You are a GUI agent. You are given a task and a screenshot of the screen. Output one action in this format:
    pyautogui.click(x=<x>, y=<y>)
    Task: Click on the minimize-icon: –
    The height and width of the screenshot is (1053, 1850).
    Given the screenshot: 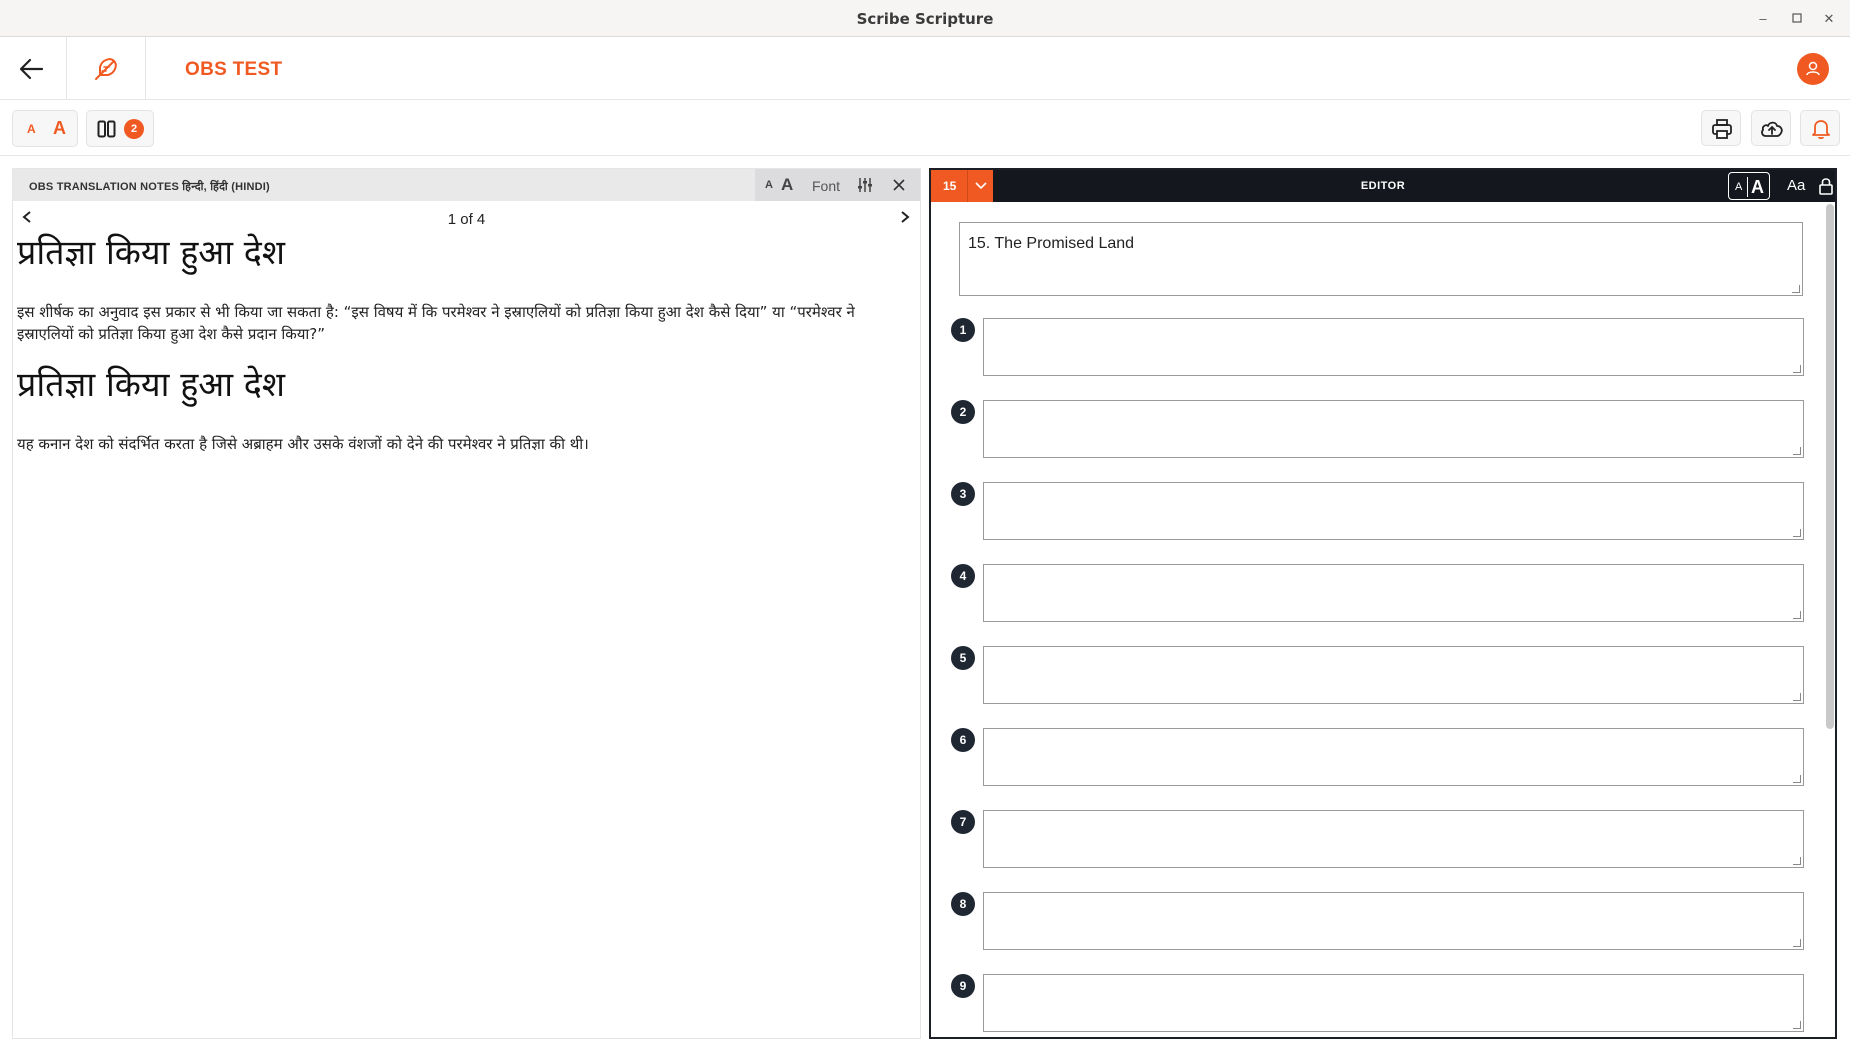 What is the action you would take?
    pyautogui.click(x=1763, y=19)
    